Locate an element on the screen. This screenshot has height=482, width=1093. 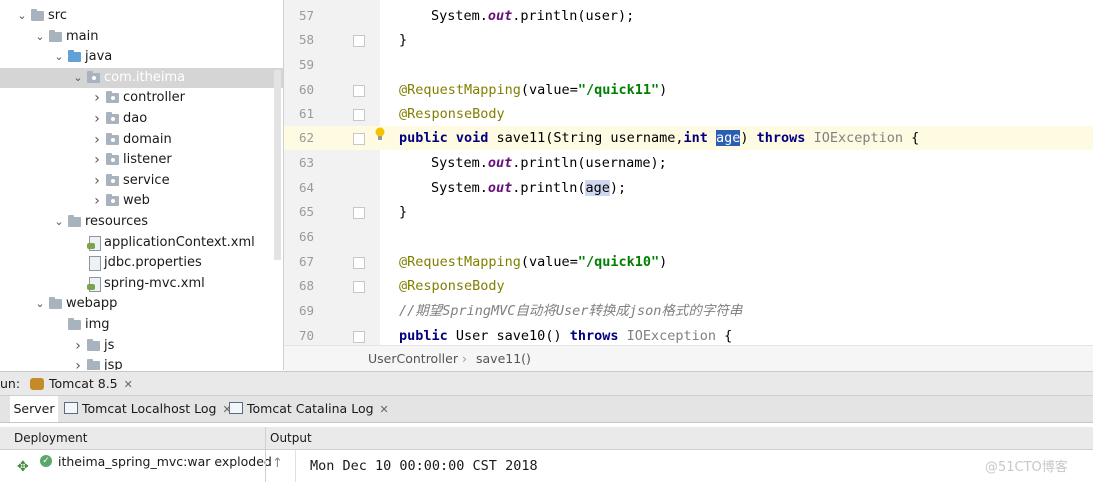
tree-item-label: main is located at coordinates (82, 36).